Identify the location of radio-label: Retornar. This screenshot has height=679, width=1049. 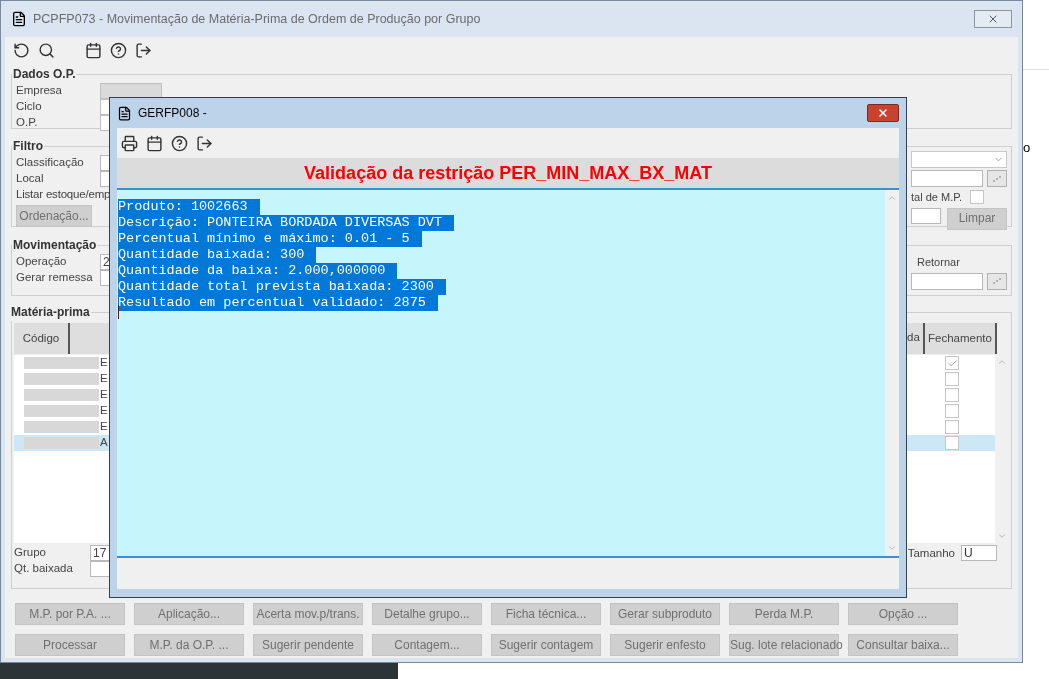
(938, 262).